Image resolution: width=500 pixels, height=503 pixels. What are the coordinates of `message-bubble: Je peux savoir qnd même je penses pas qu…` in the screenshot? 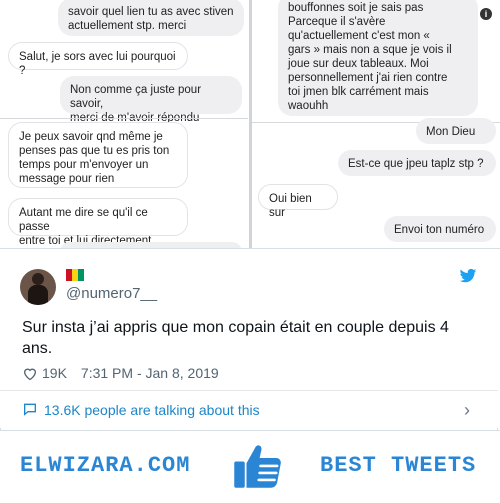 It's located at (98, 155).